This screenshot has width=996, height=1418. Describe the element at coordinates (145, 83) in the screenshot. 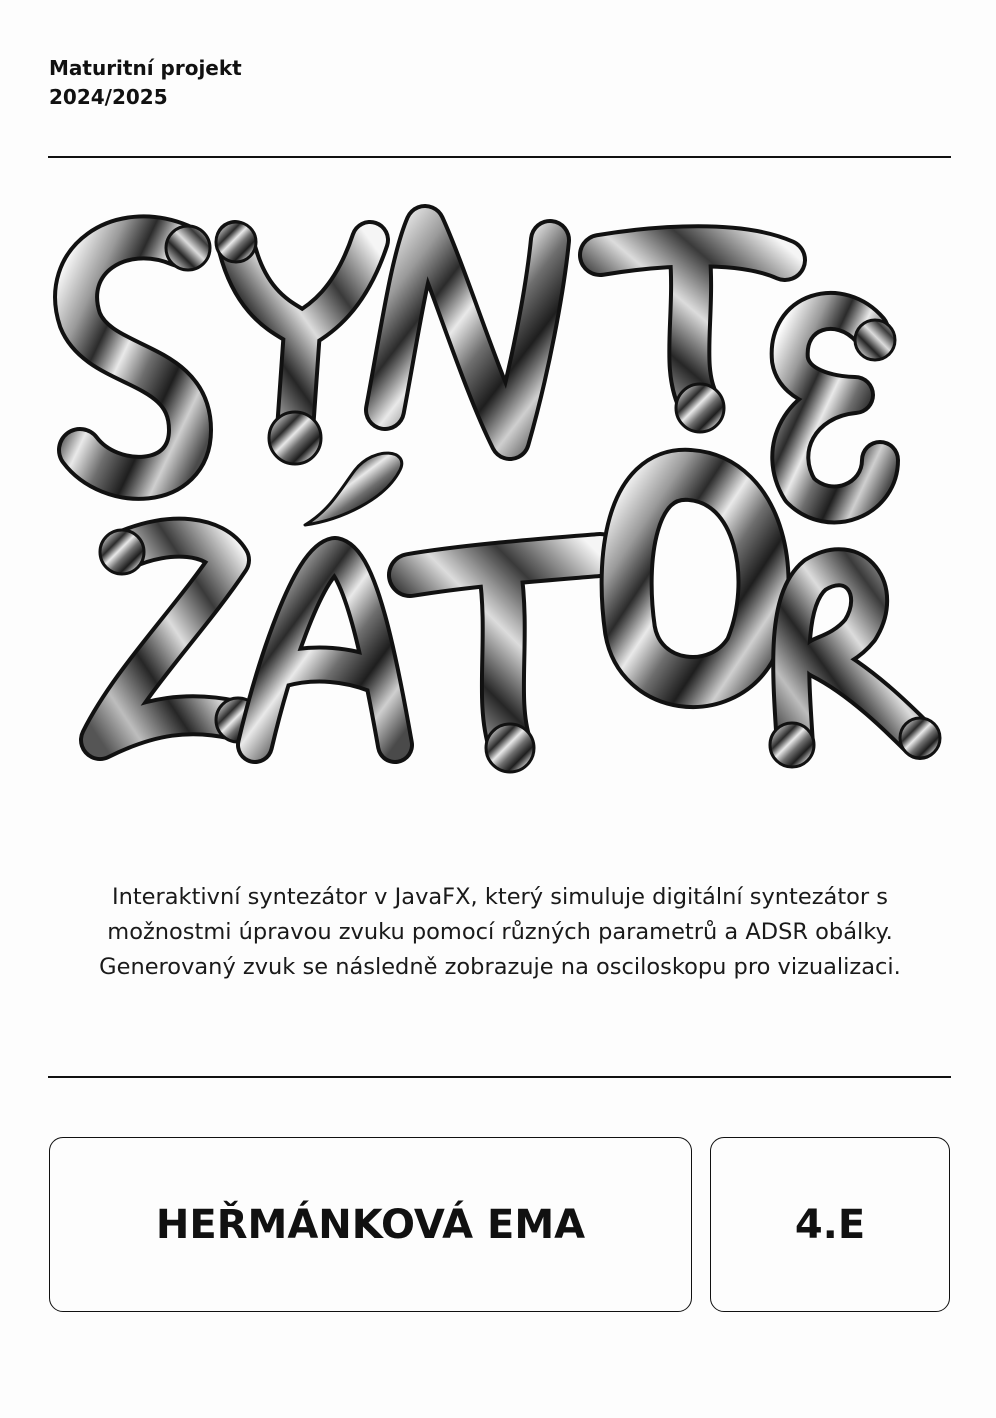

I see `project-header: Maturitní projekt 2024/2025` at that location.